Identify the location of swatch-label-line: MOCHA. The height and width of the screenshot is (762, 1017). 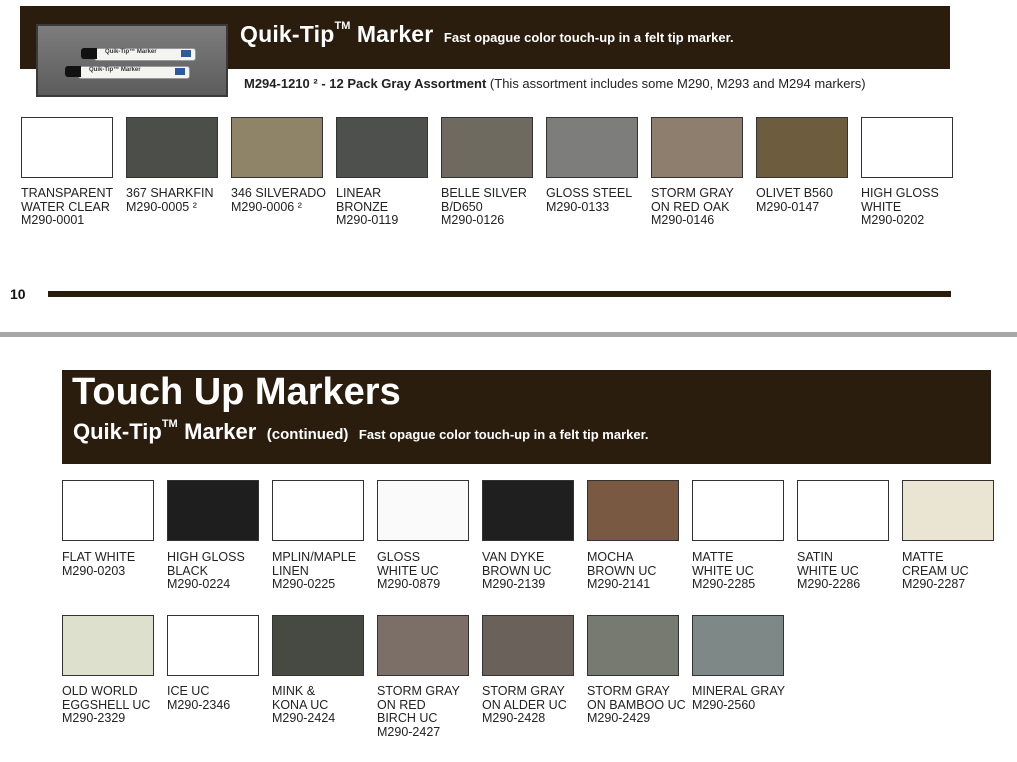
(610, 557).